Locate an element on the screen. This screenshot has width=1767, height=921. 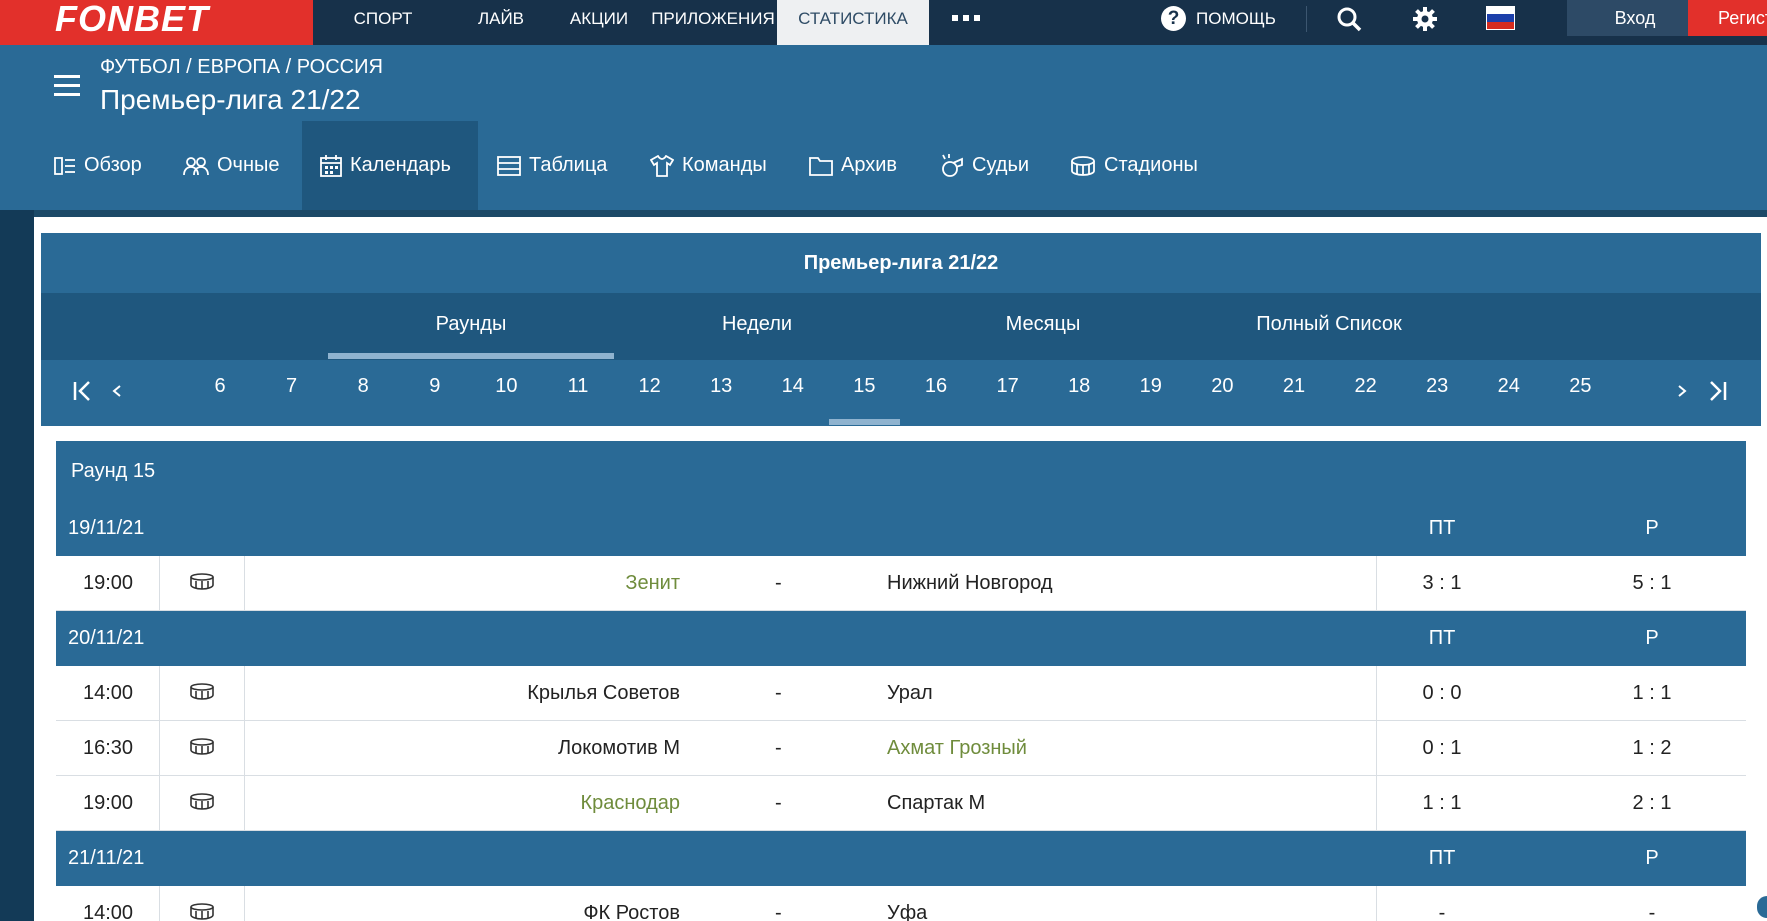
topnav-statistics: СТАТИСТИКА is located at coordinates (853, 22).